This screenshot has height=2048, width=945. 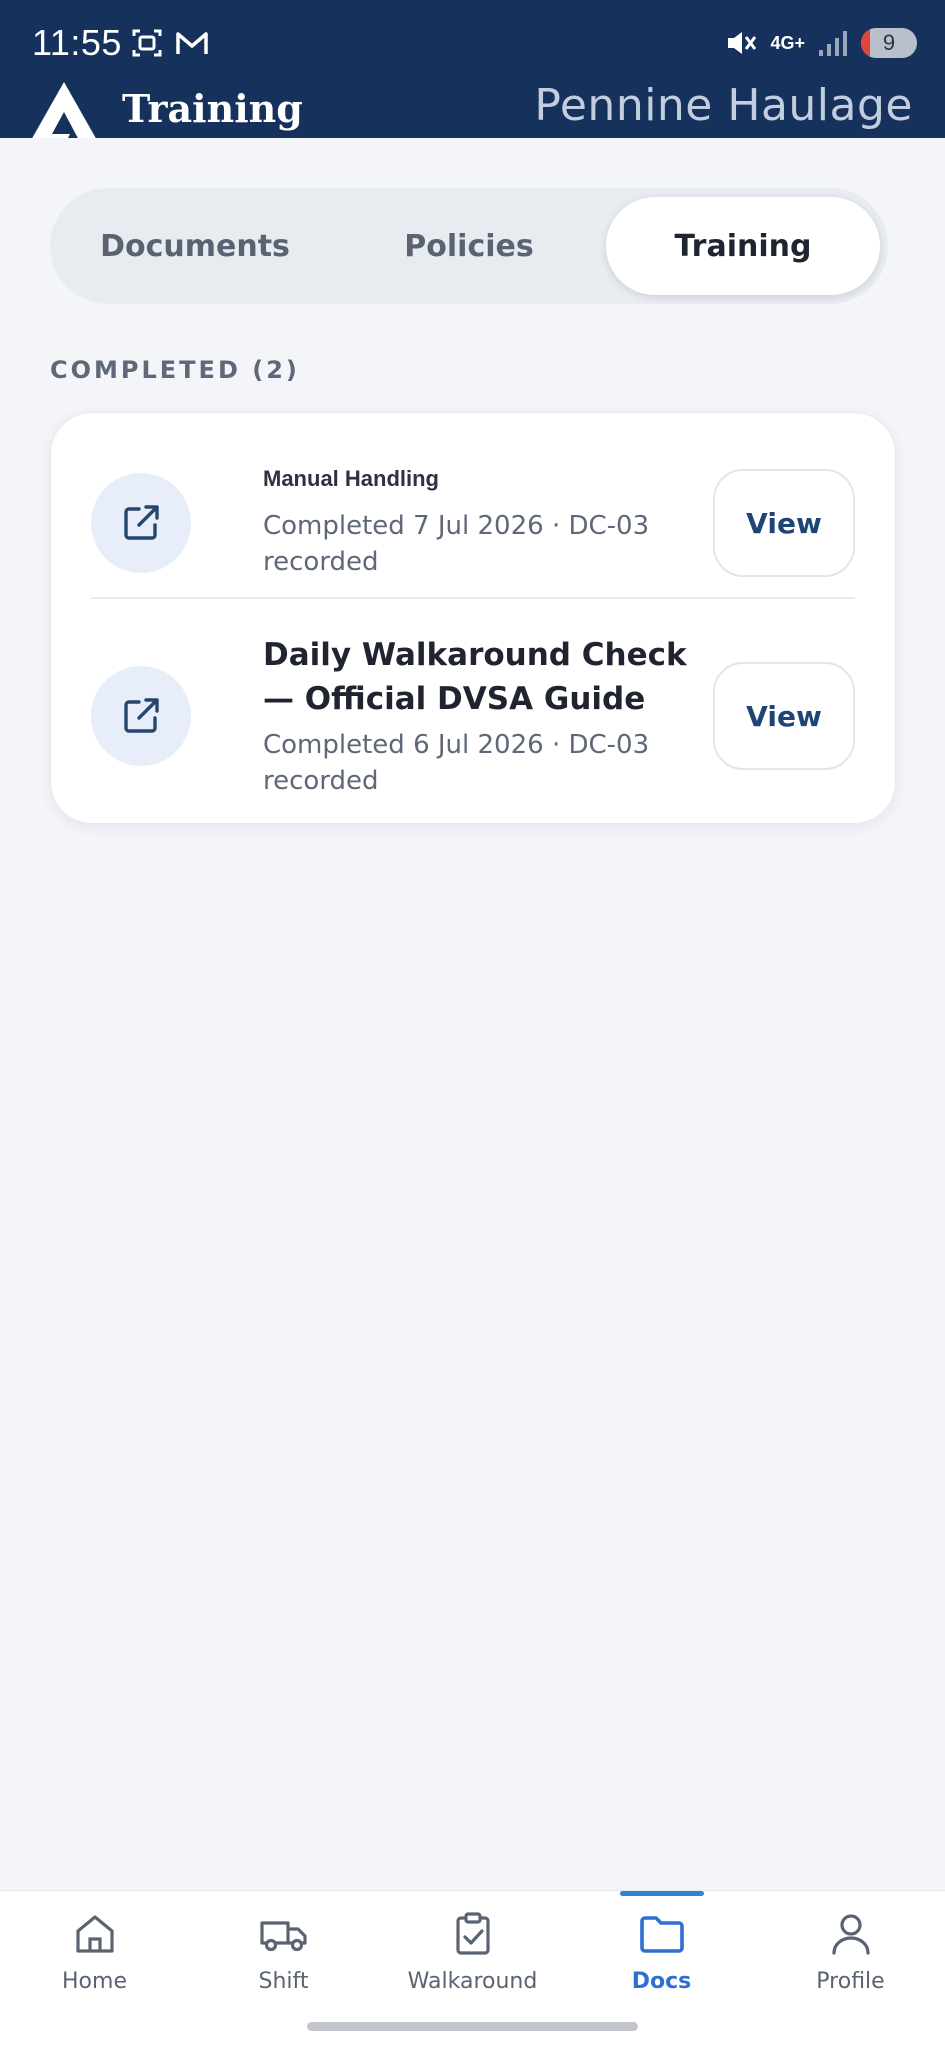 What do you see at coordinates (472, 1981) in the screenshot?
I see `nav-label: Walkaround` at bounding box center [472, 1981].